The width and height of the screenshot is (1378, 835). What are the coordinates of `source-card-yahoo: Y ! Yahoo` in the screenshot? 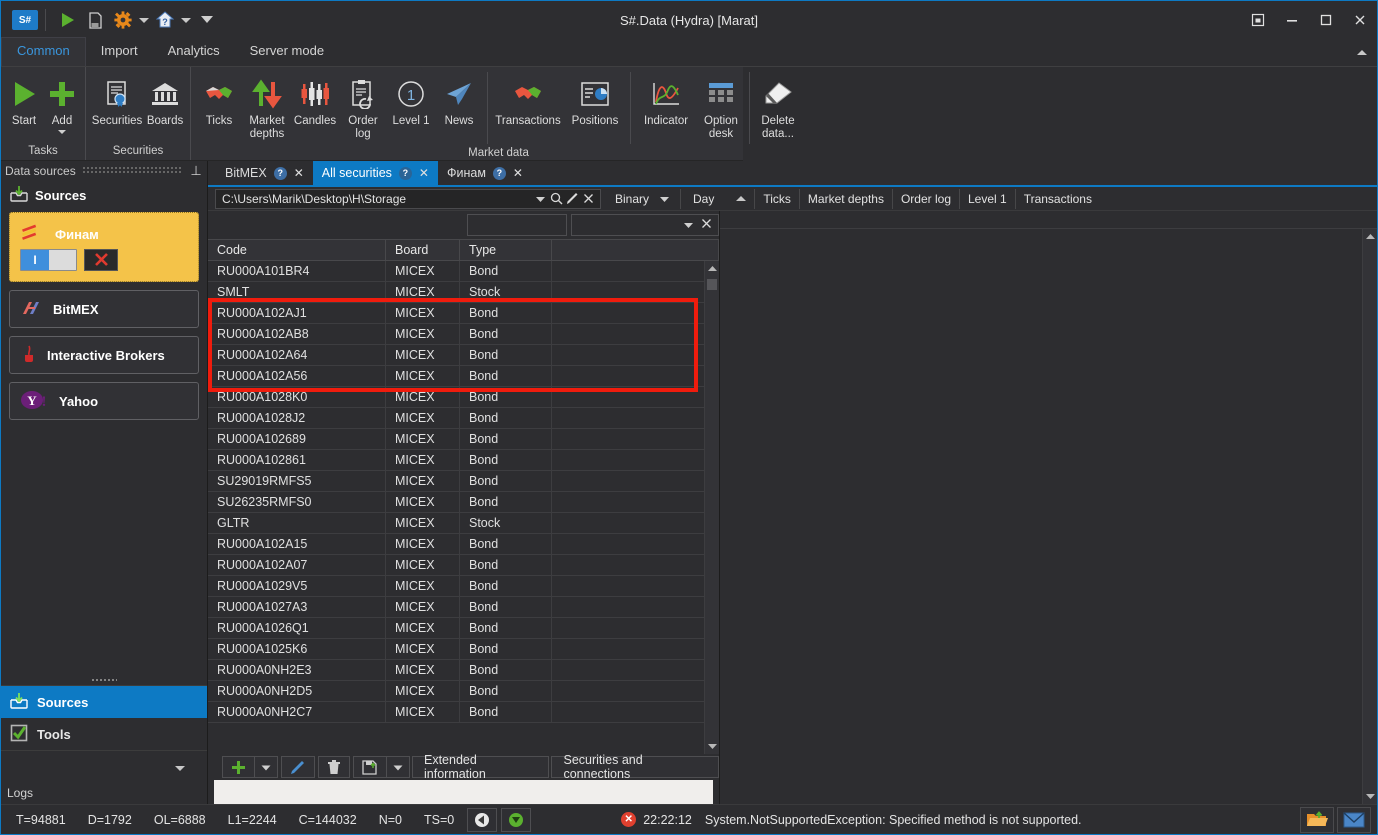 It's located at (104, 401).